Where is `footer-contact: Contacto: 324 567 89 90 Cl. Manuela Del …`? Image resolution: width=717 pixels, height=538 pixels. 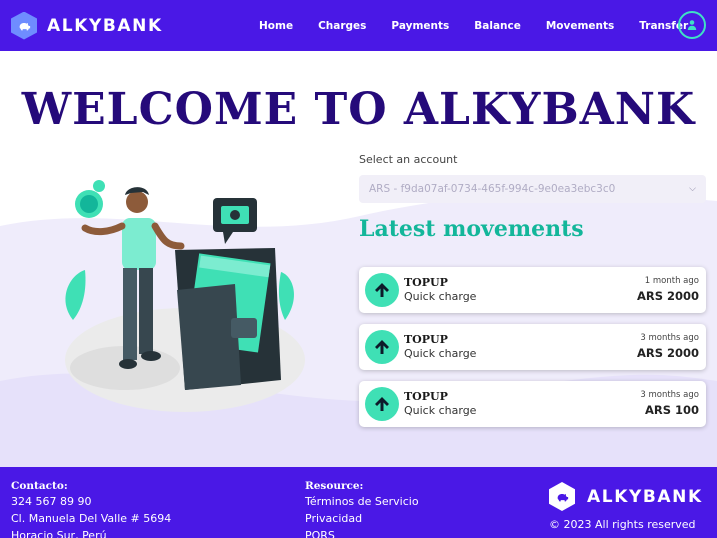 footer-contact: Contacto: 324 567 89 90 Cl. Manuela Del … is located at coordinates (91, 509).